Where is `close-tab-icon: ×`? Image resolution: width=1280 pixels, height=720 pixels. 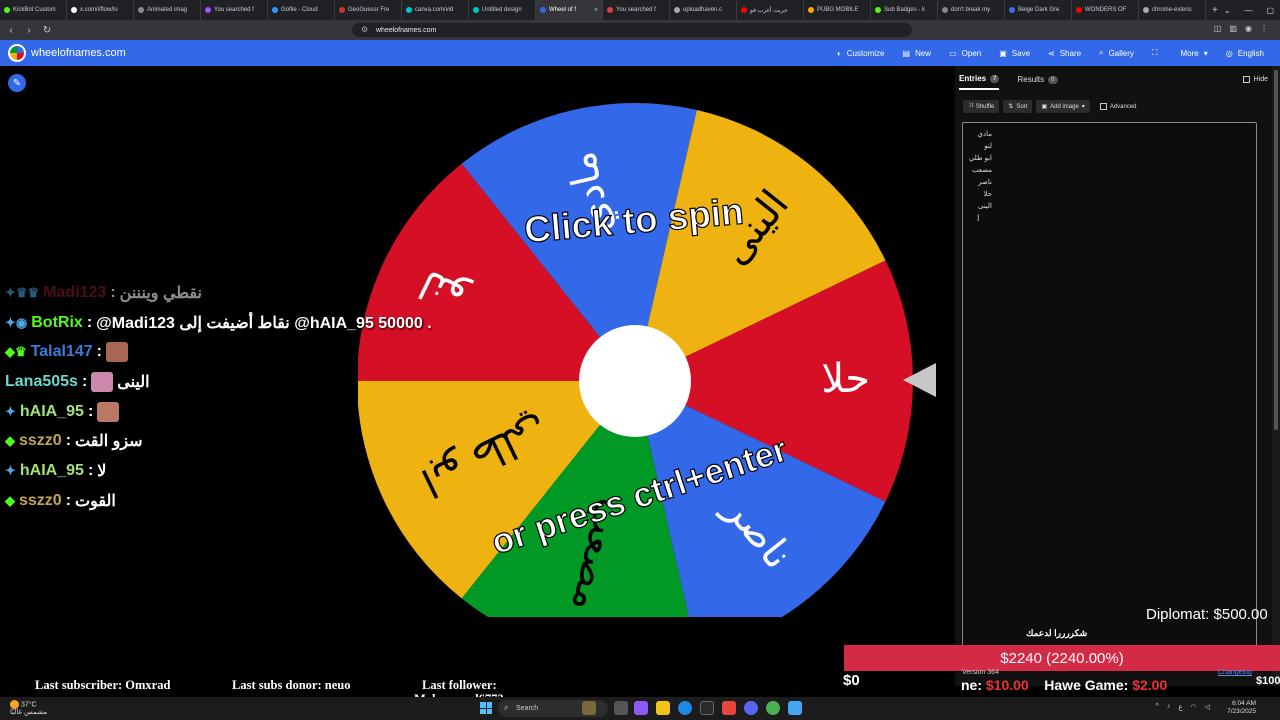 close-tab-icon: × is located at coordinates (596, 10).